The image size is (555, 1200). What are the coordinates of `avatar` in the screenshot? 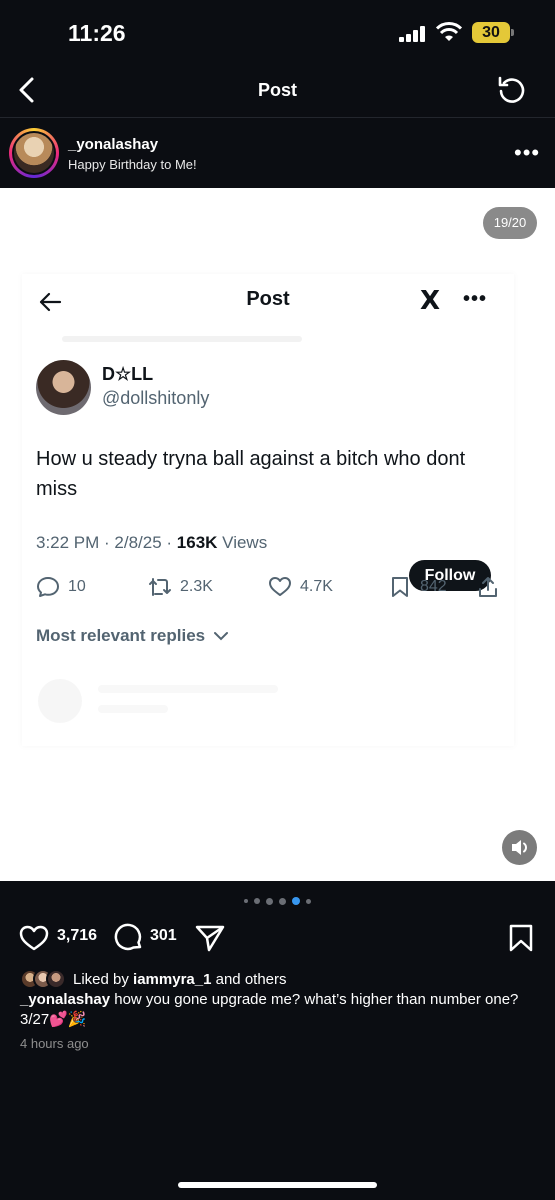 It's located at (34, 153).